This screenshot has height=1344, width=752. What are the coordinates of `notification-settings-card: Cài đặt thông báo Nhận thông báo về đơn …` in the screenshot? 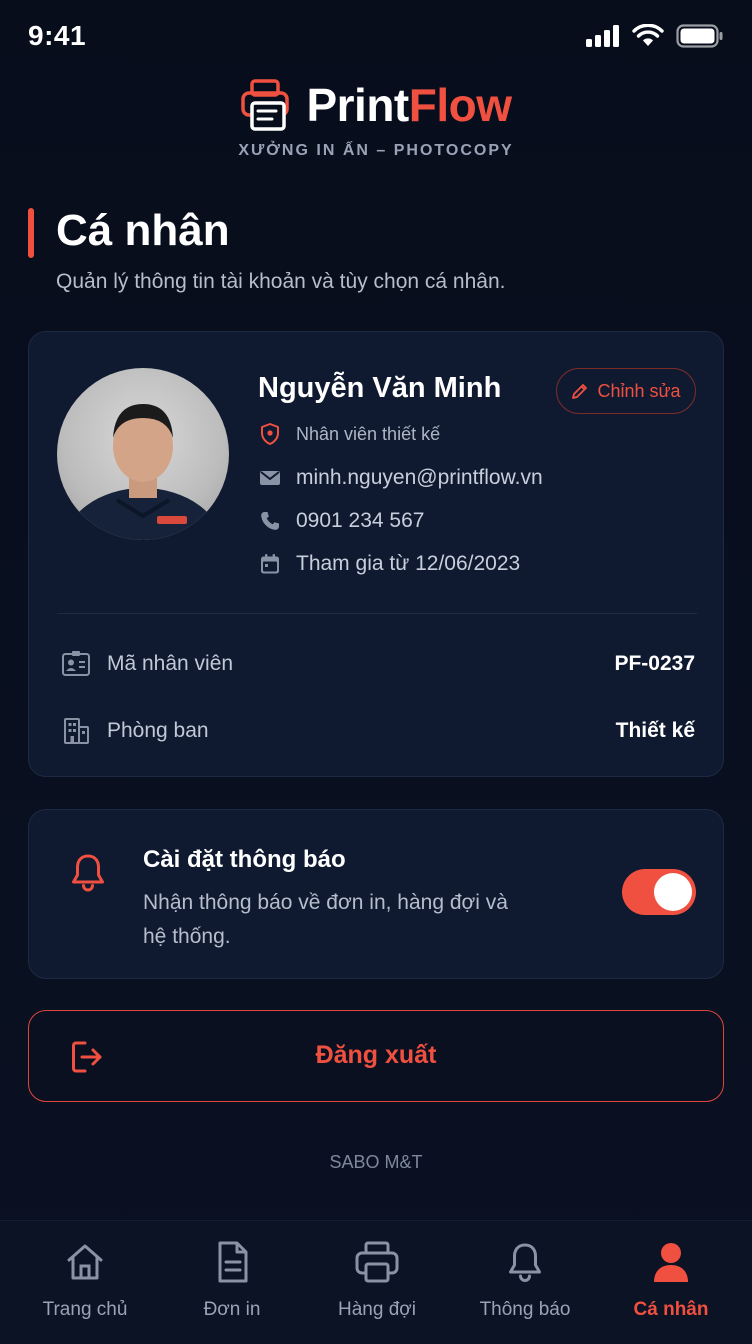 It's located at (376, 894).